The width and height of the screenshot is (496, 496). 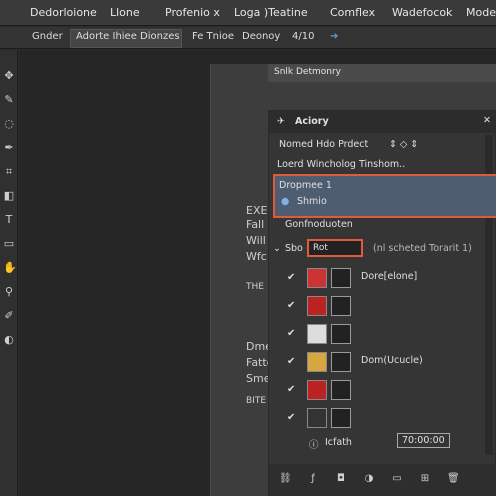 I want to click on option-4: Deonoy, so click(x=261, y=36).